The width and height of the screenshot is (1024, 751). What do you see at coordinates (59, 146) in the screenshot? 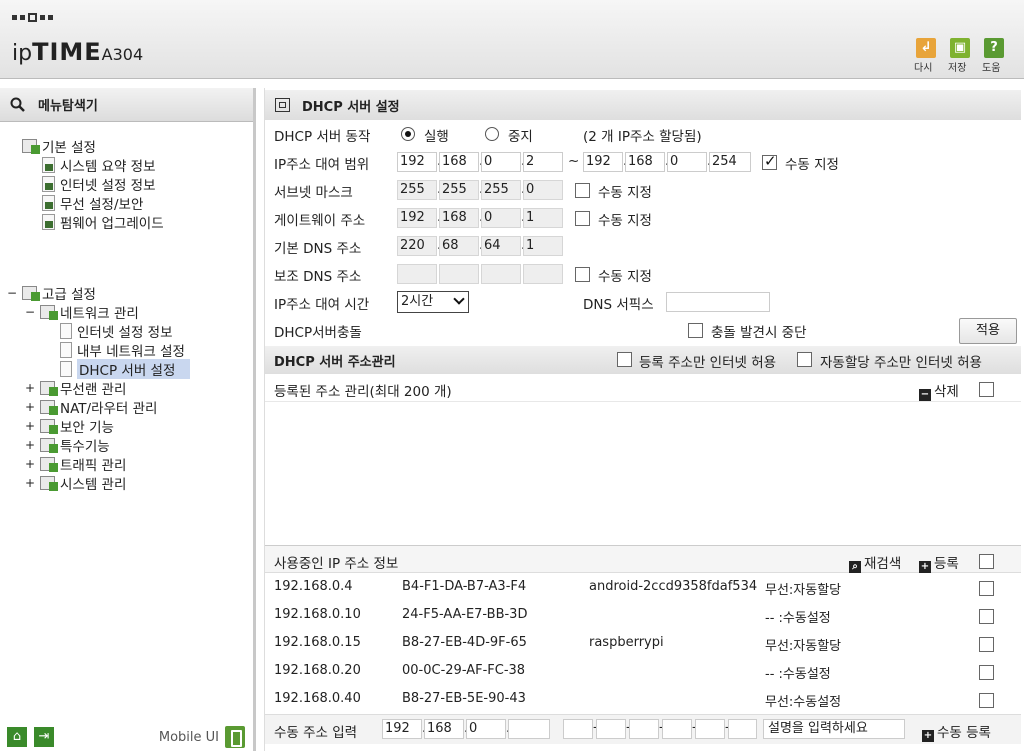
I see `tree-basic-settings: 기본 설정` at bounding box center [59, 146].